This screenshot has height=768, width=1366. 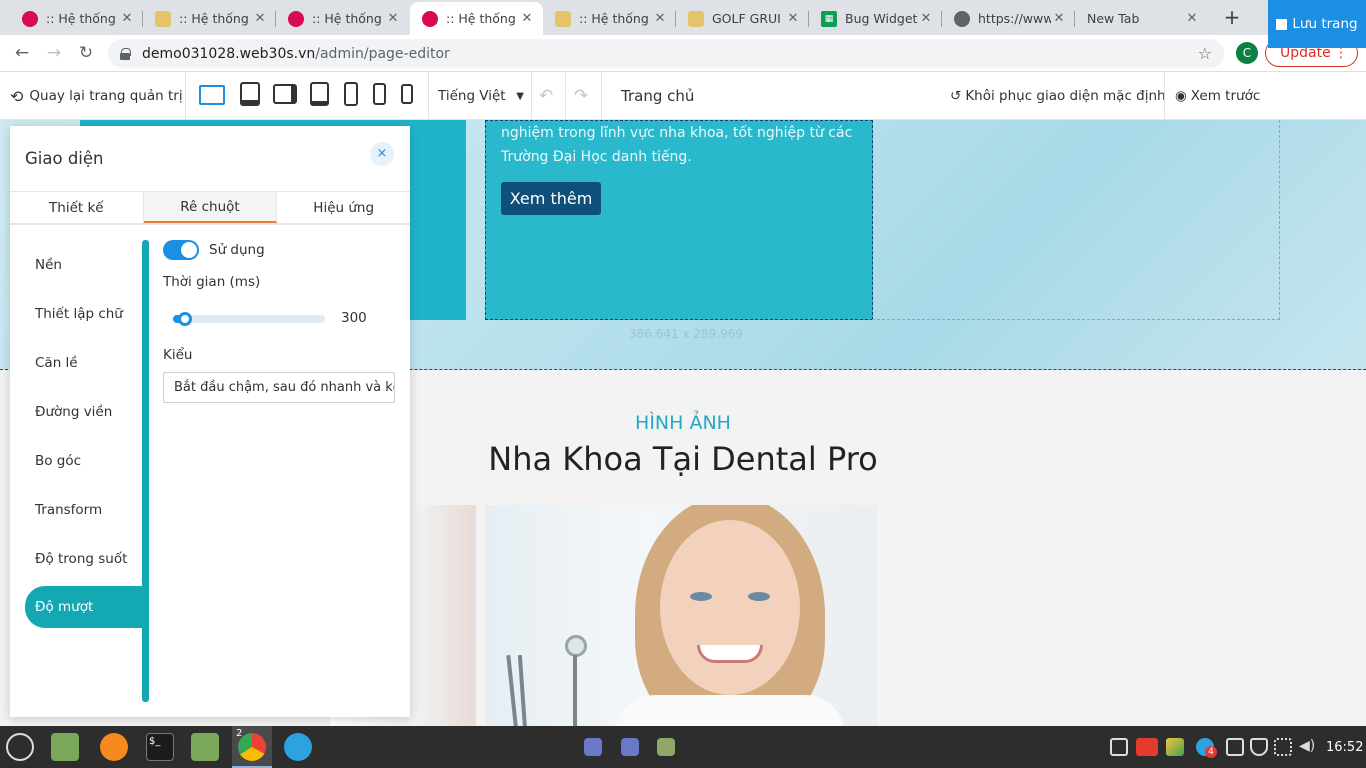 I want to click on tab-design: Thiết kế, so click(x=77, y=207).